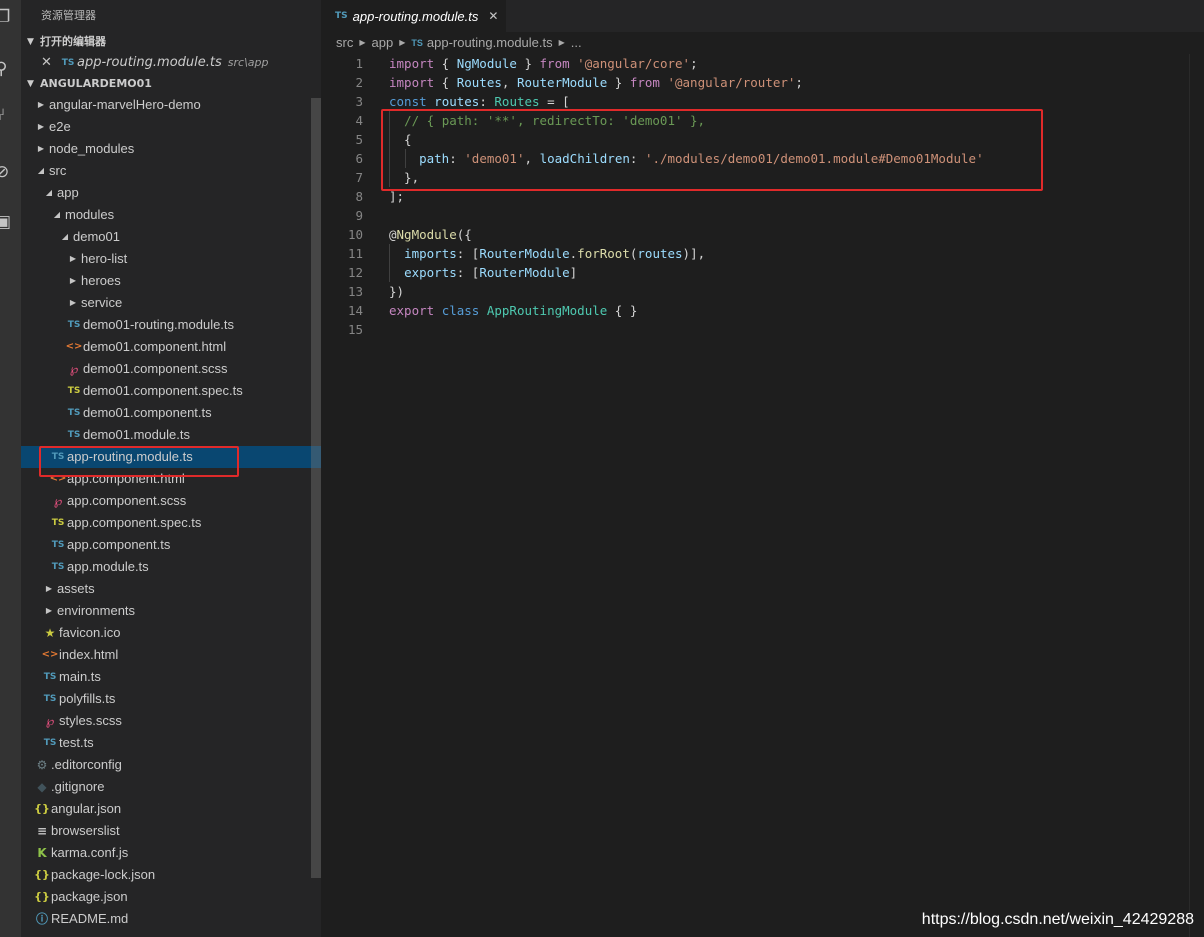  Describe the element at coordinates (171, 259) in the screenshot. I see `tree-folder: ▶ hero-list` at that location.